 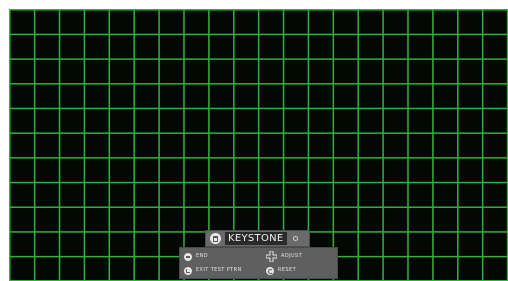 I want to click on exit-test-pattern-label: EXIT TEST PTRN, so click(x=219, y=270).